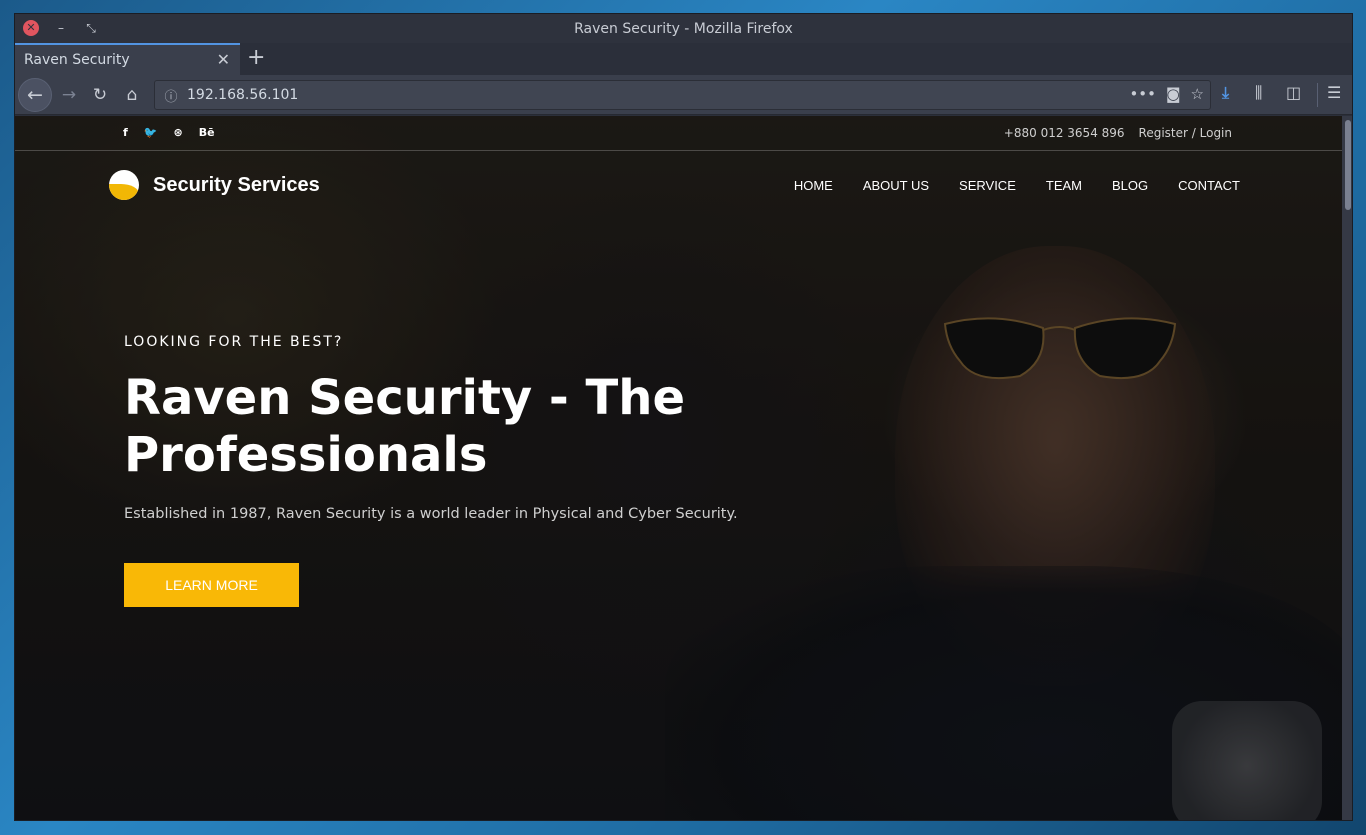 The image size is (1366, 835). I want to click on new-tab-button: +, so click(256, 57).